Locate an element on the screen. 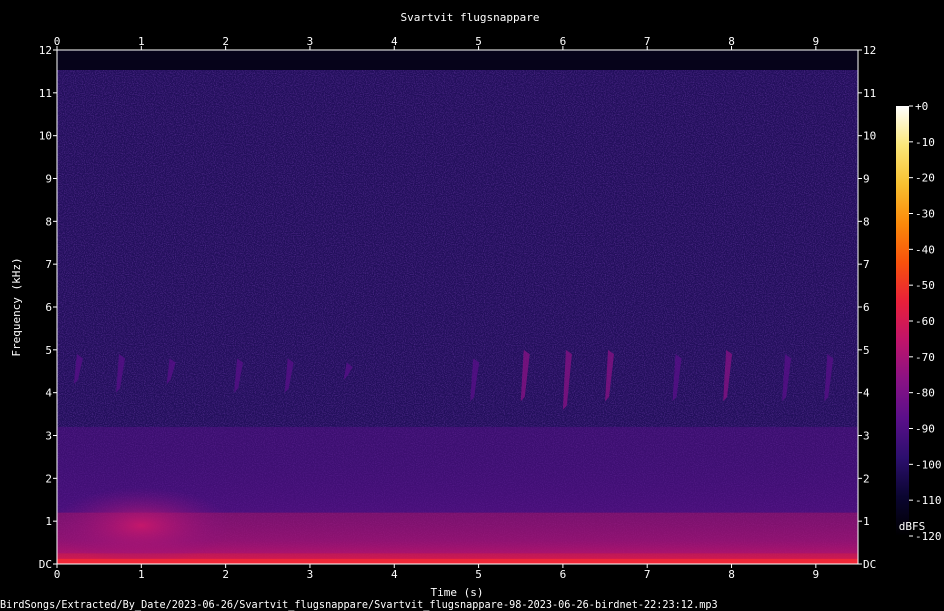 The width and height of the screenshot is (944, 611). y-axis-left: DC123456789101112 is located at coordinates (48, 307).